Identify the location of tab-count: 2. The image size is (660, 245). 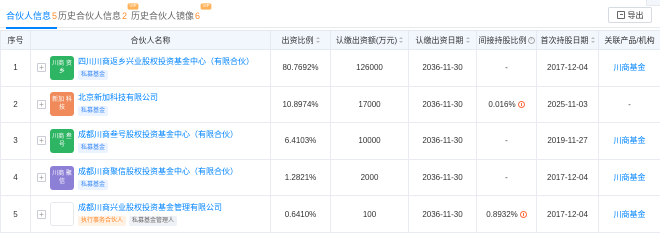
(125, 16).